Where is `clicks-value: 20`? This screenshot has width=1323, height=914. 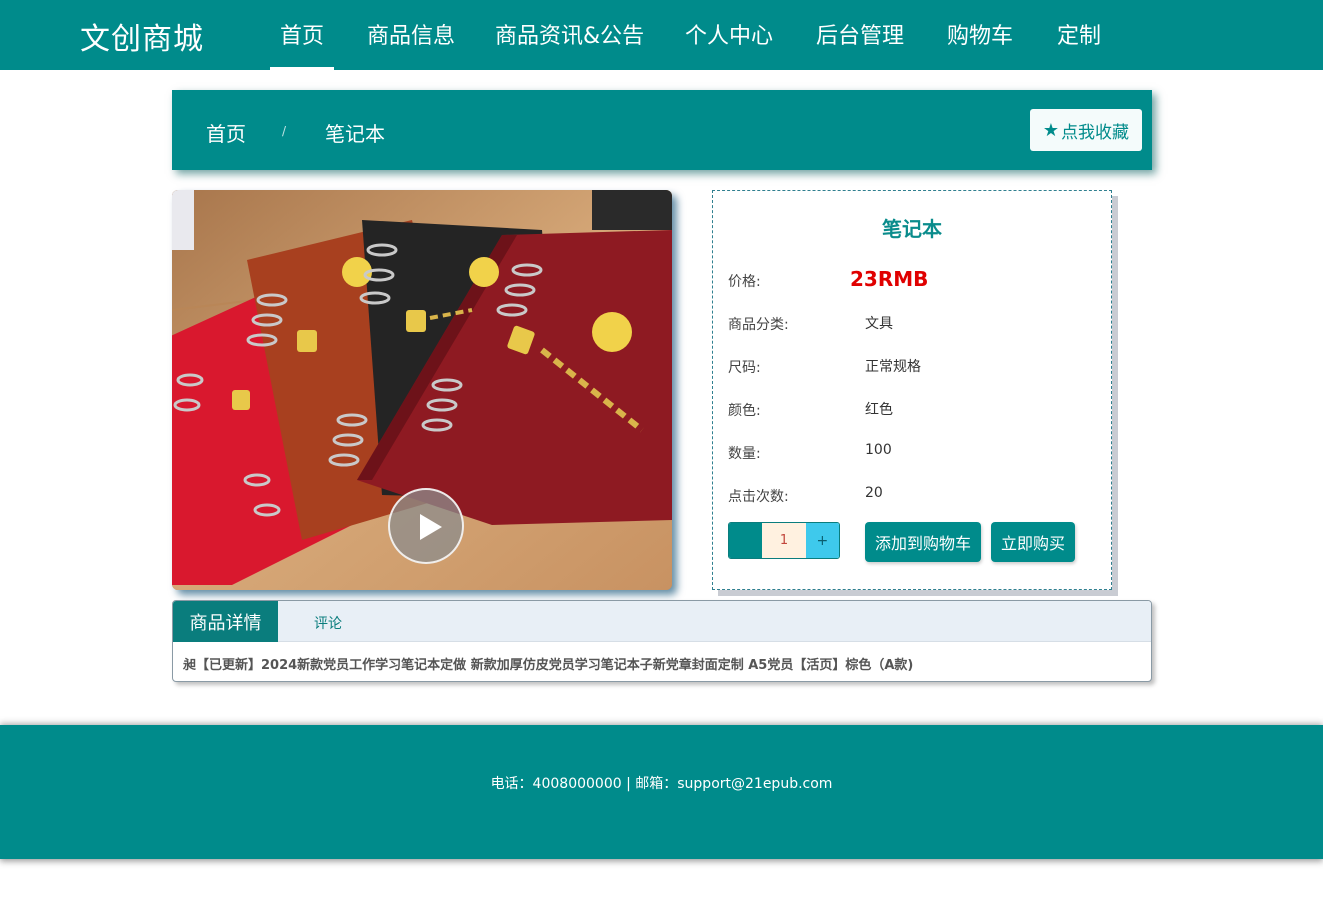 clicks-value: 20 is located at coordinates (874, 493).